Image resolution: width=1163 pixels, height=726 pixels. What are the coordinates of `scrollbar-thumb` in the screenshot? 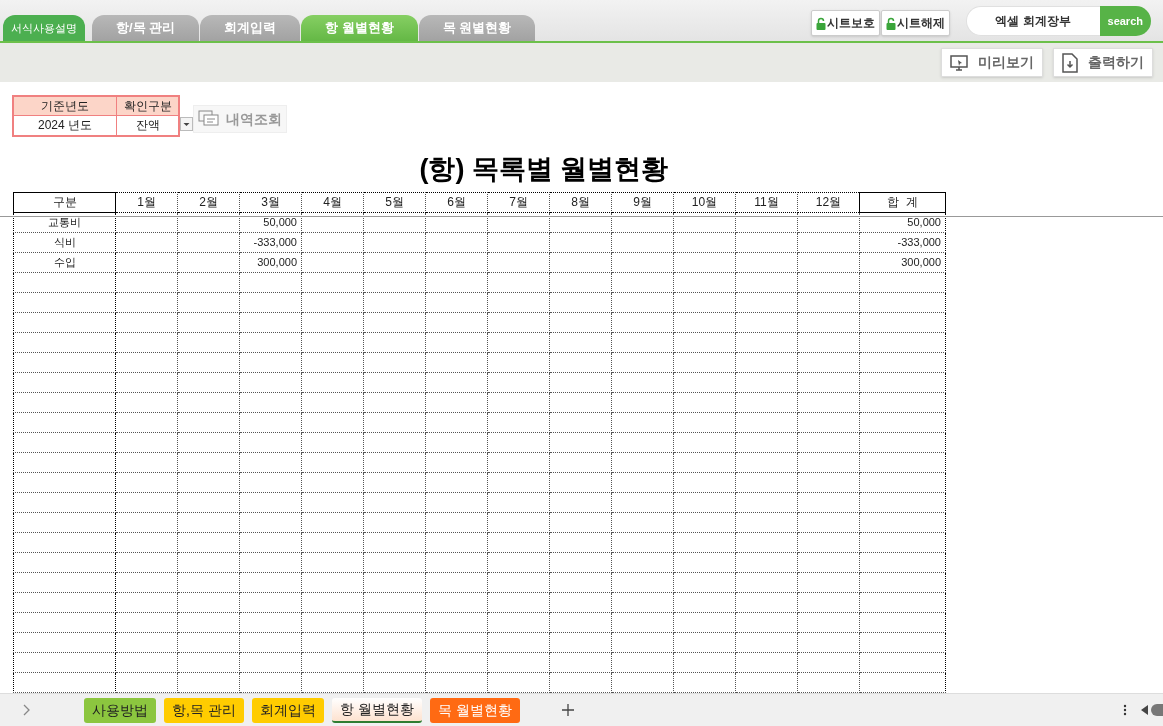 It's located at (1157, 710).